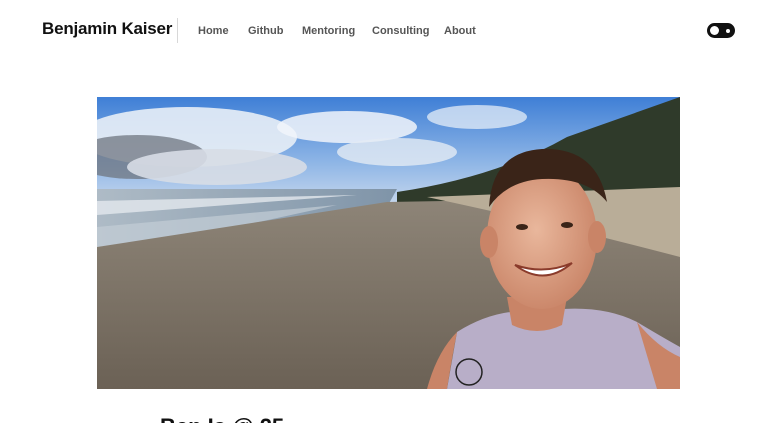  I want to click on nav-home-link: Home, so click(213, 31).